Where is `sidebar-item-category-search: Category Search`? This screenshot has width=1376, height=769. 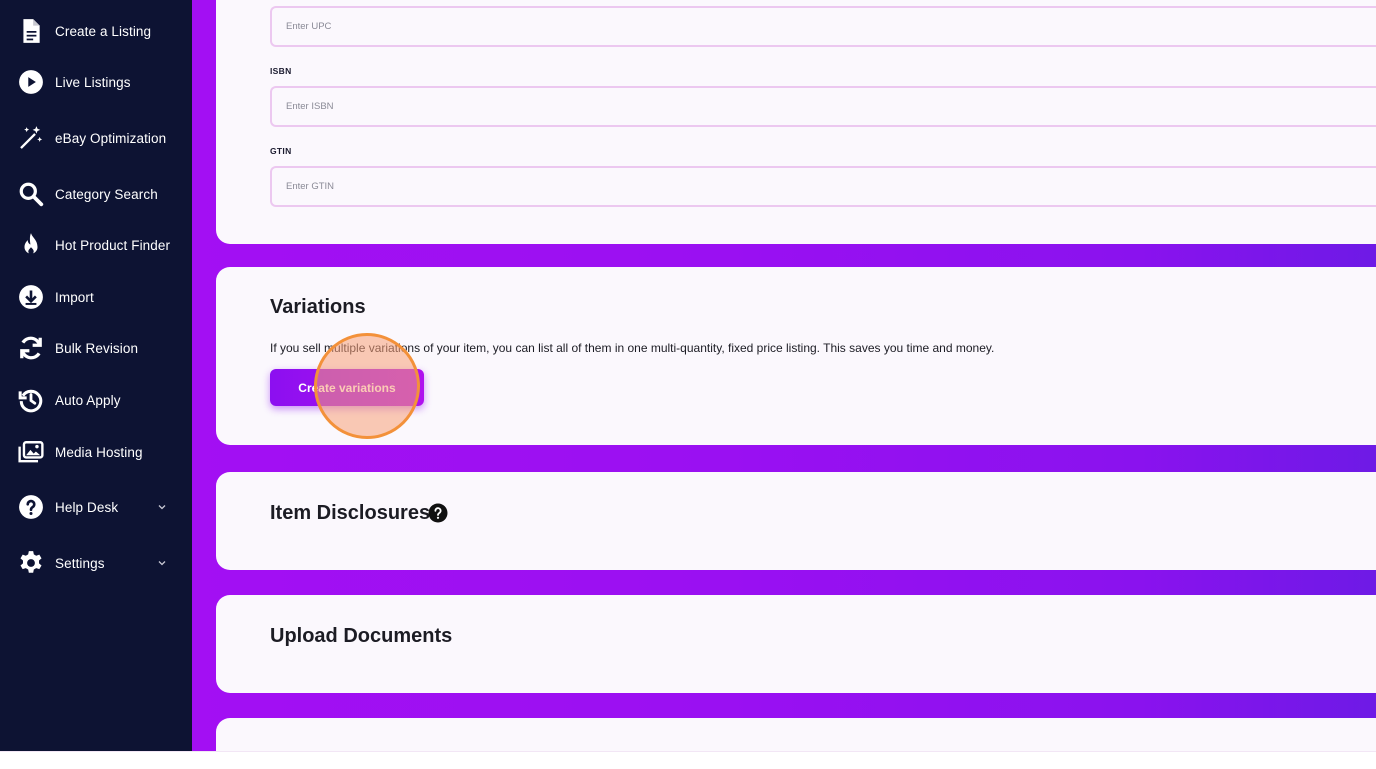
sidebar-item-category-search: Category Search is located at coordinates (96, 194).